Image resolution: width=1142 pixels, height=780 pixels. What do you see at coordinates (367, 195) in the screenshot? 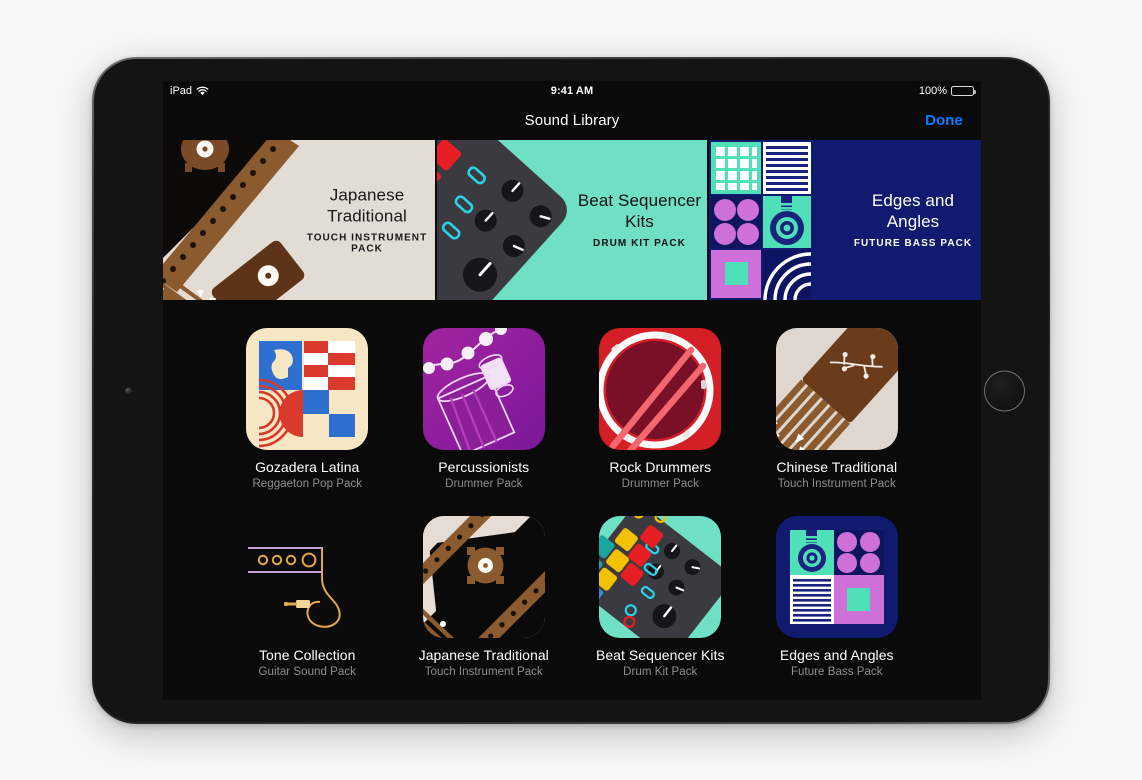
I see `banner-title-line1: Japanese` at bounding box center [367, 195].